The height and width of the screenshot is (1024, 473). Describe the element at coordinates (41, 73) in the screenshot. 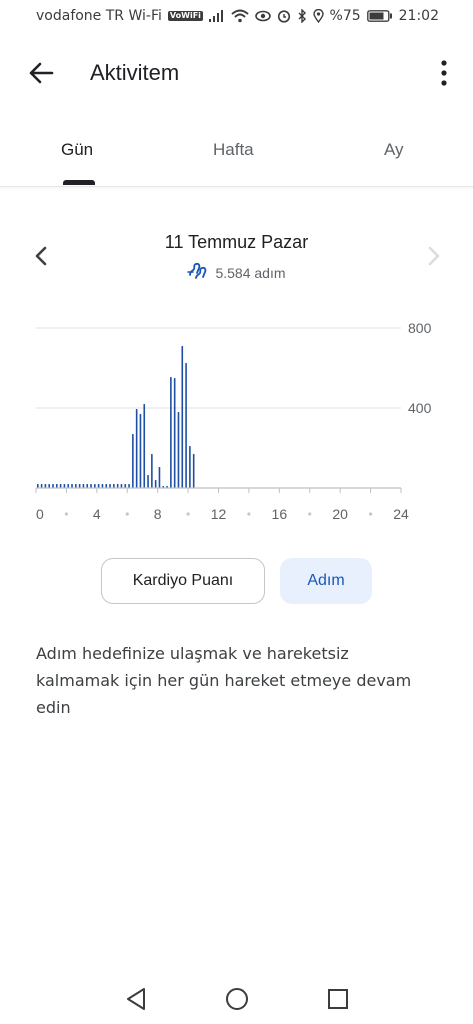

I see `back-arrow-icon` at that location.